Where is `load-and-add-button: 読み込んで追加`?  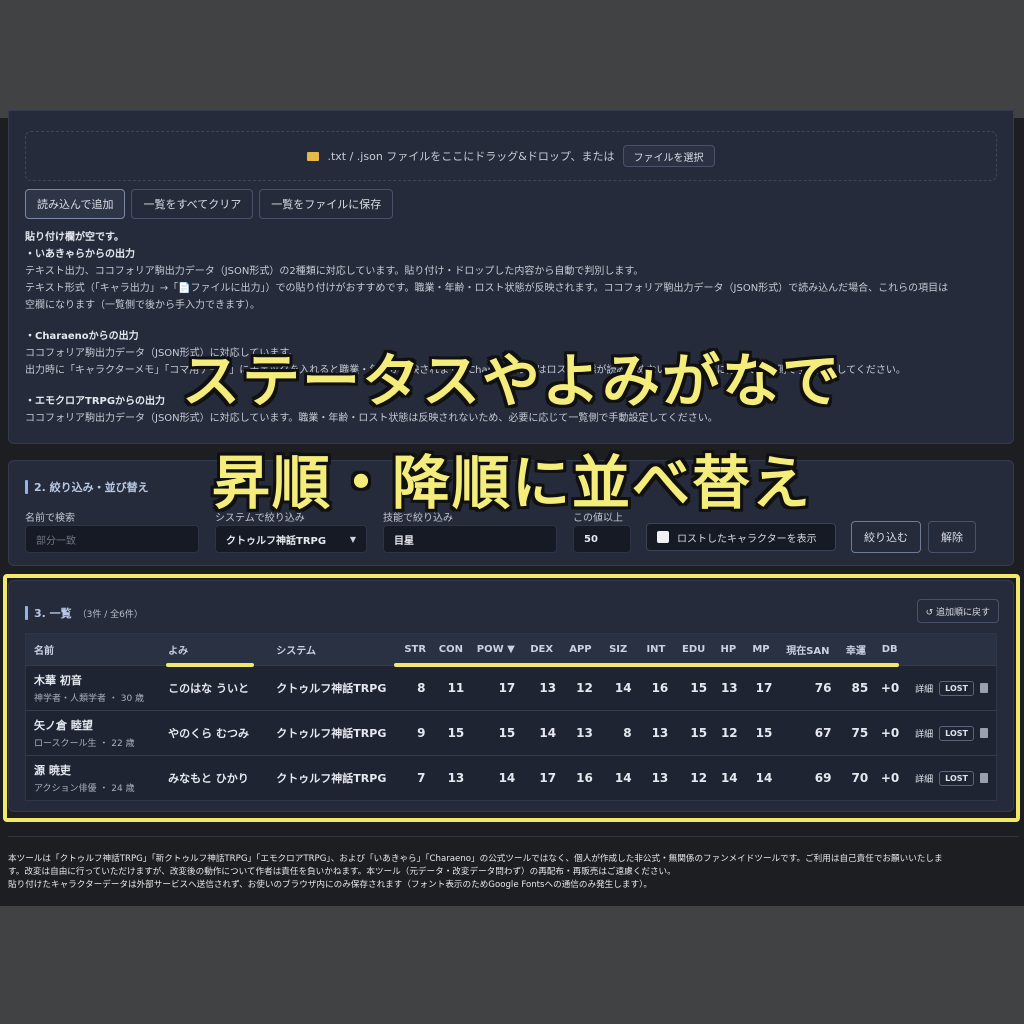
load-and-add-button: 読み込んで追加 is located at coordinates (75, 204).